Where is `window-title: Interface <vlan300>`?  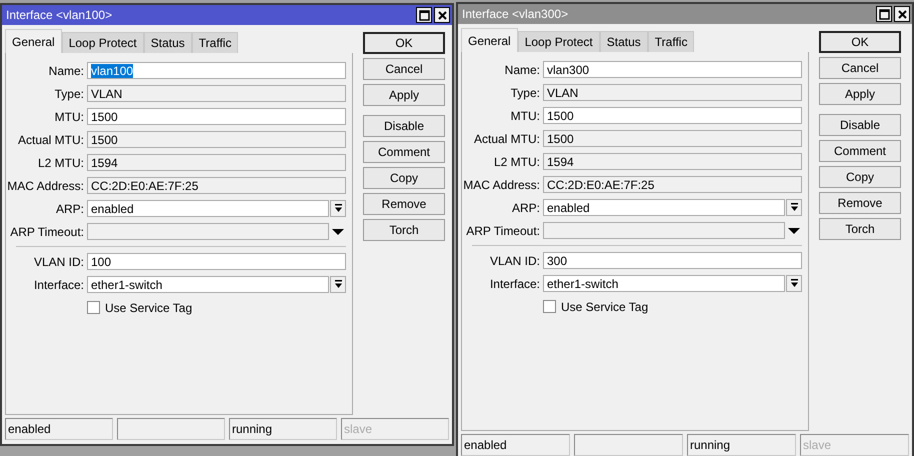 window-title: Interface <vlan300> is located at coordinates (516, 14).